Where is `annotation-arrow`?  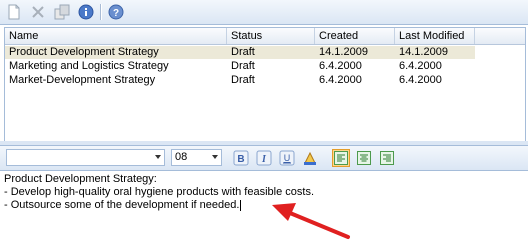 annotation-arrow is located at coordinates (311, 221).